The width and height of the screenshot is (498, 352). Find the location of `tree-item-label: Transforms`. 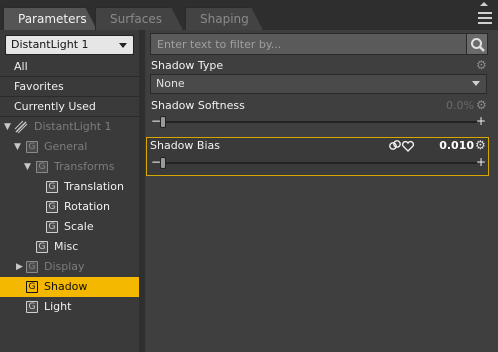

tree-item-label: Transforms is located at coordinates (84, 166).